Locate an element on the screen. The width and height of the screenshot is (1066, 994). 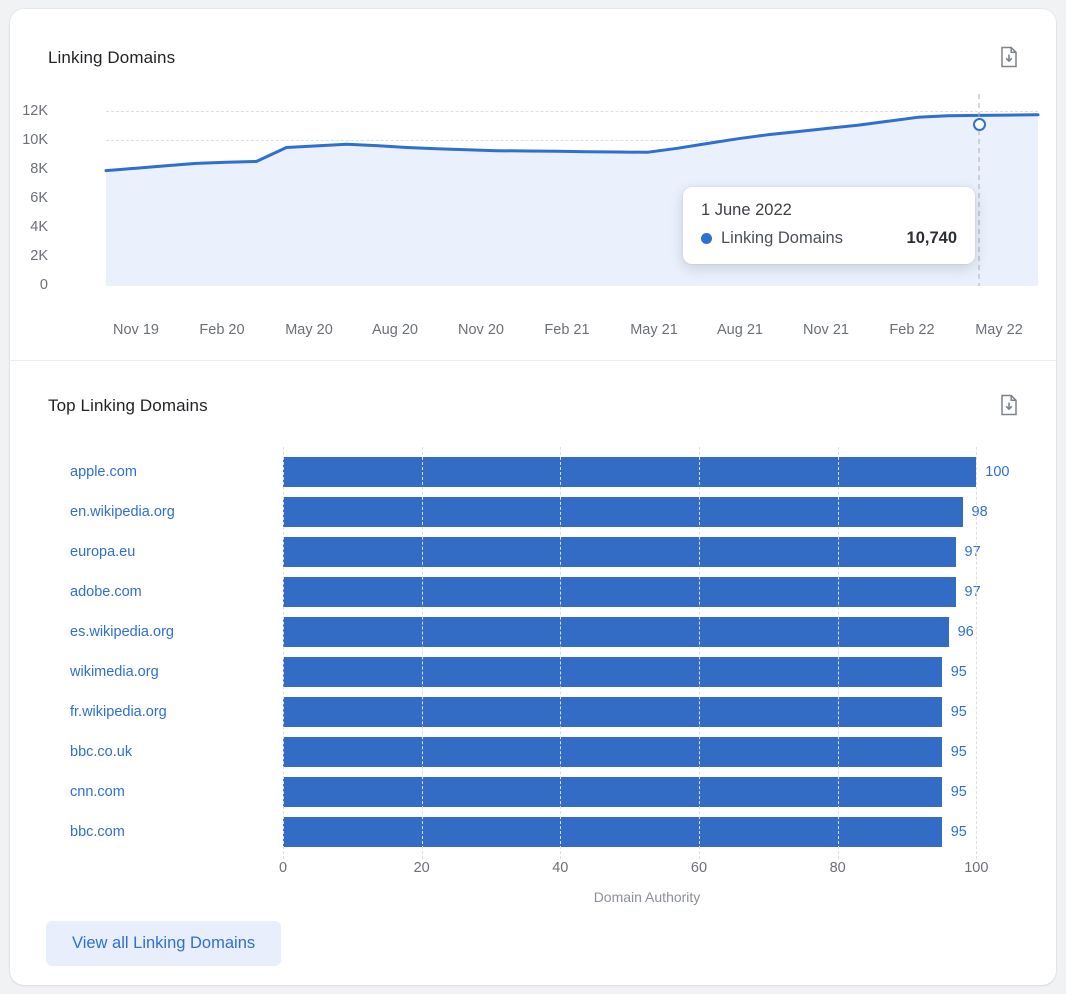
x-axis-tick: 80 is located at coordinates (837, 868).